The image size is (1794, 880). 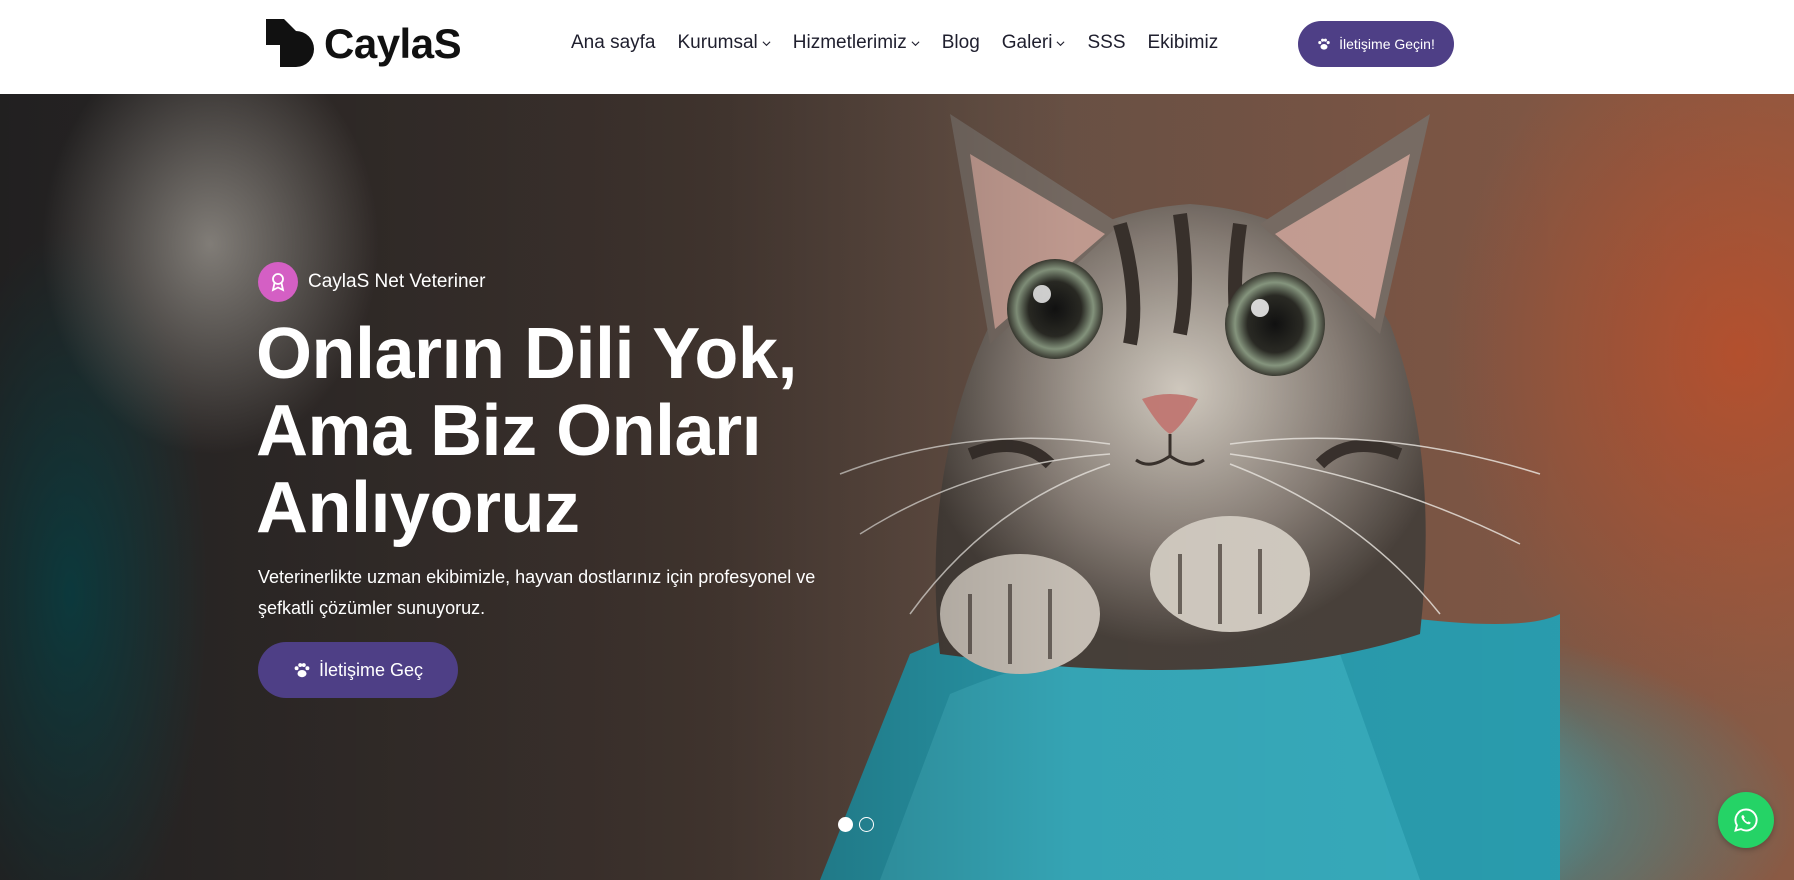 I want to click on slider-pagination, so click(x=859, y=824).